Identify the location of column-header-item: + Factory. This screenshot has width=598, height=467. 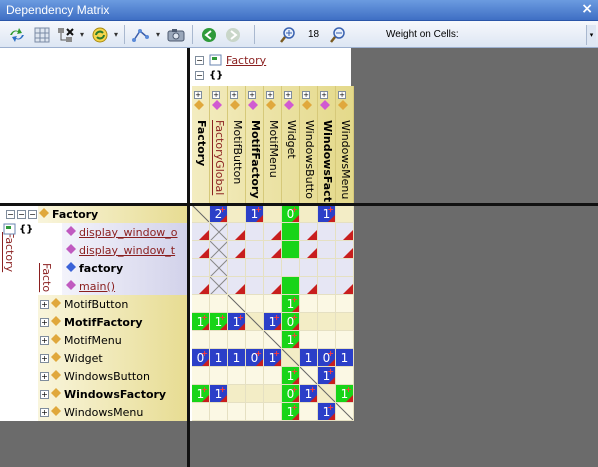
(201, 145).